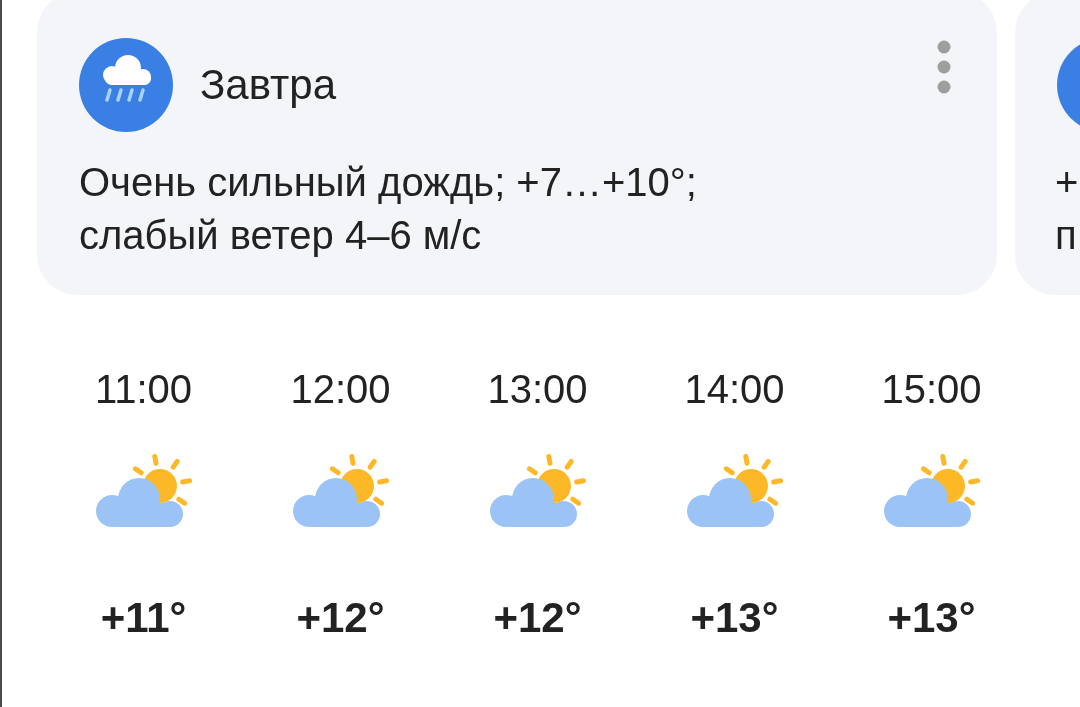 The image size is (1080, 707). What do you see at coordinates (340, 389) in the screenshot?
I see `hour-label: 12:00` at bounding box center [340, 389].